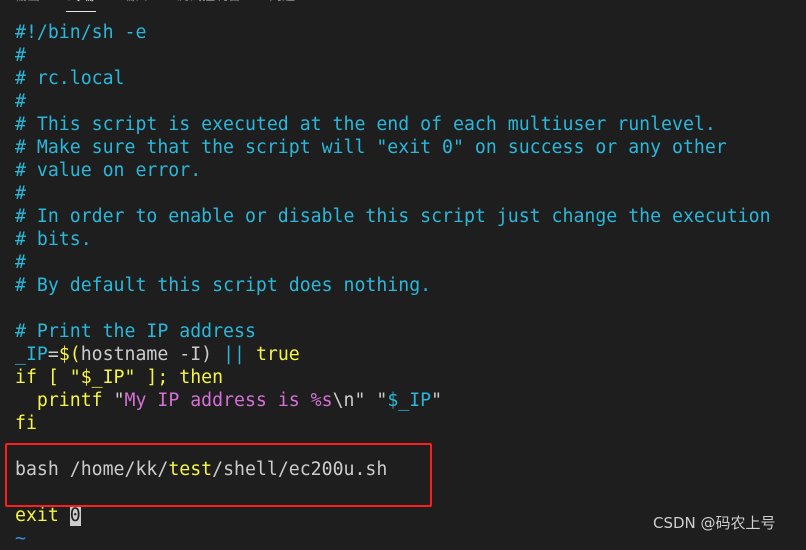 The image size is (806, 550). What do you see at coordinates (393, 331) in the screenshot?
I see `code-line: # Print the IP address` at bounding box center [393, 331].